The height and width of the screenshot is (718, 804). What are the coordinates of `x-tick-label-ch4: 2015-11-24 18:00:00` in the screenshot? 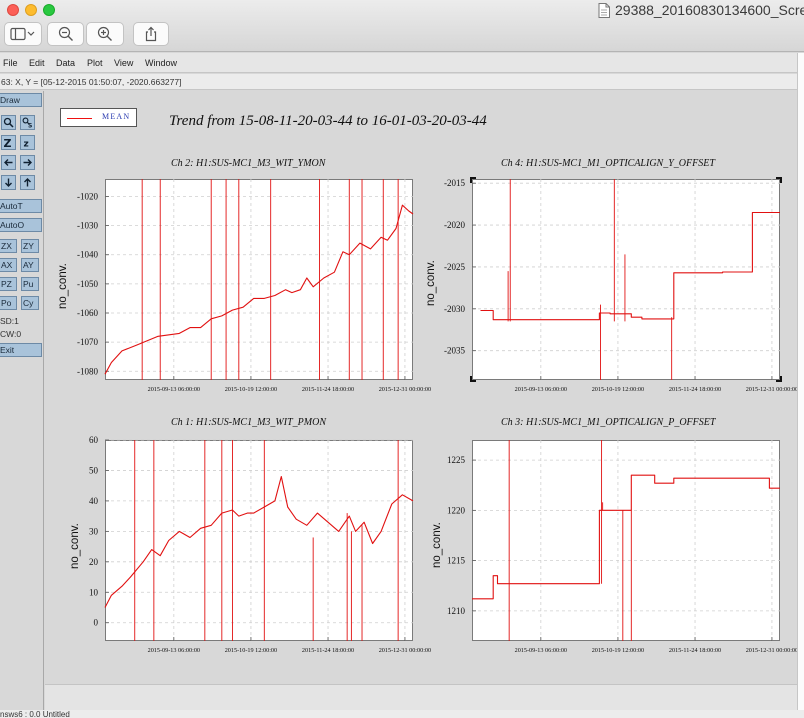 It's located at (695, 389).